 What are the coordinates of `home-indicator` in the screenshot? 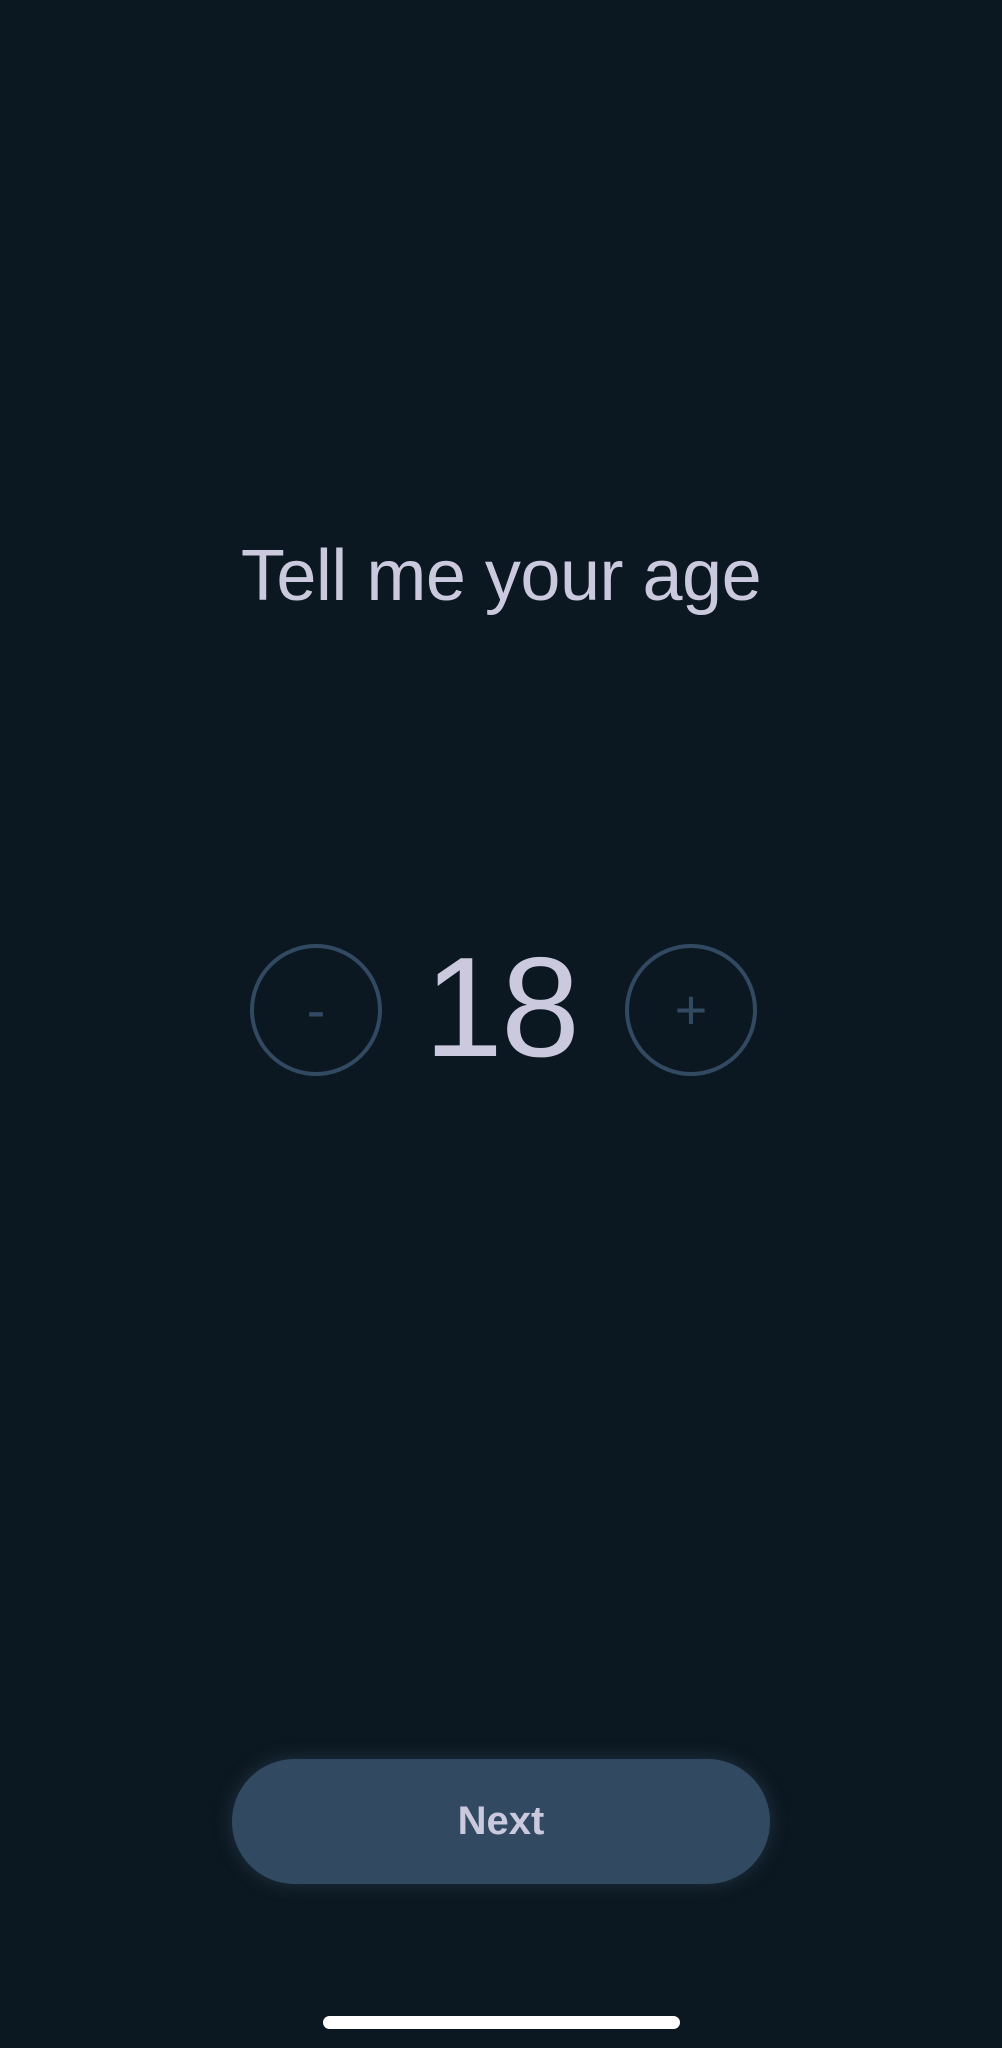 It's located at (501, 2022).